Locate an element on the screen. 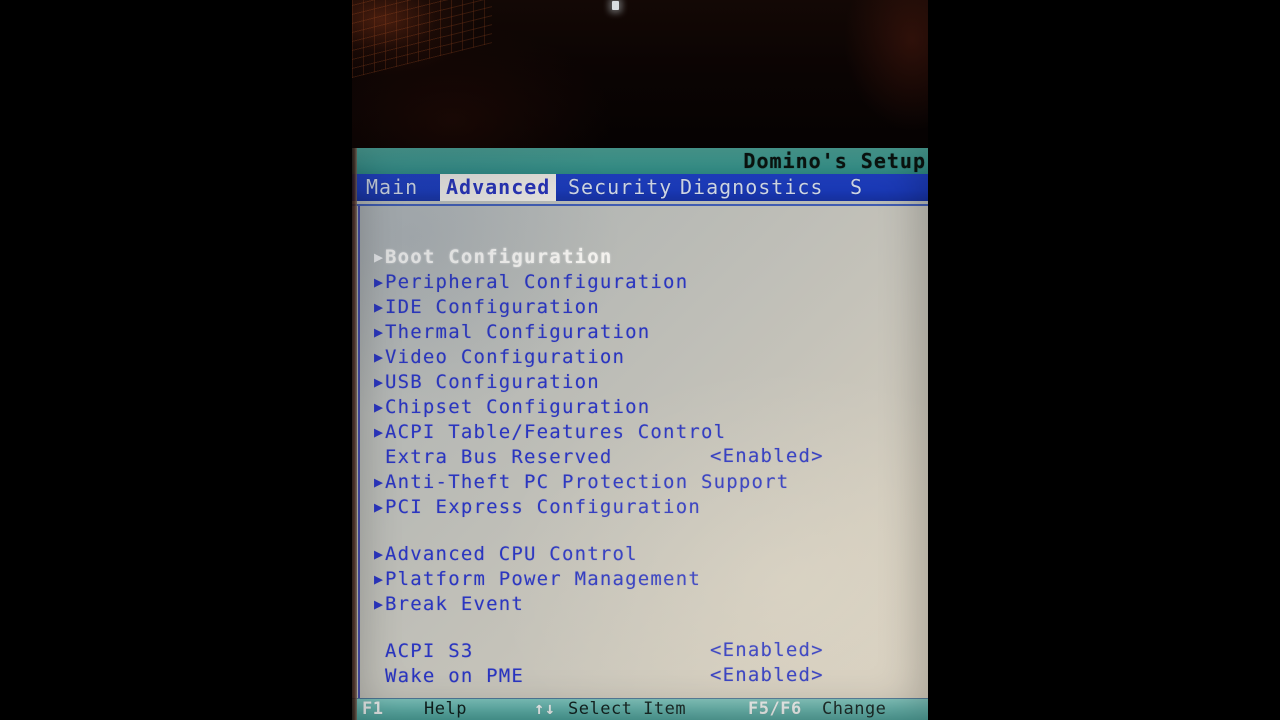 This screenshot has width=1280, height=720. menu-item-chipset-configuration: ▶ Chipset Configuration is located at coordinates (644, 406).